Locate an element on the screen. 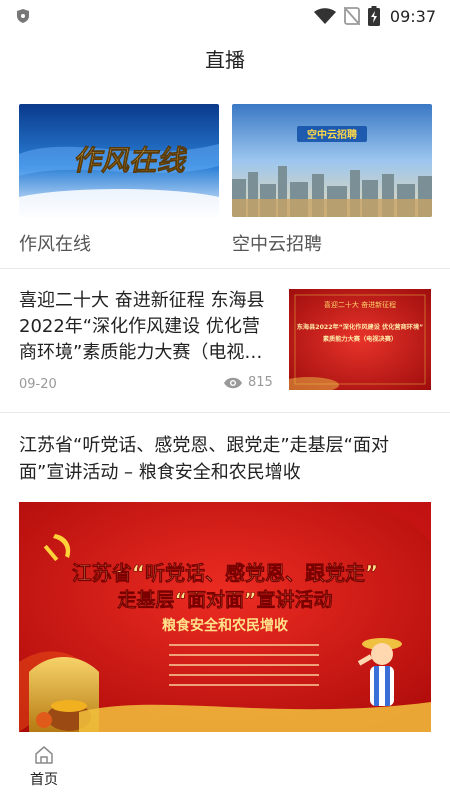 This screenshot has height=800, width=450. status-icons: 09:37 is located at coordinates (374, 16).